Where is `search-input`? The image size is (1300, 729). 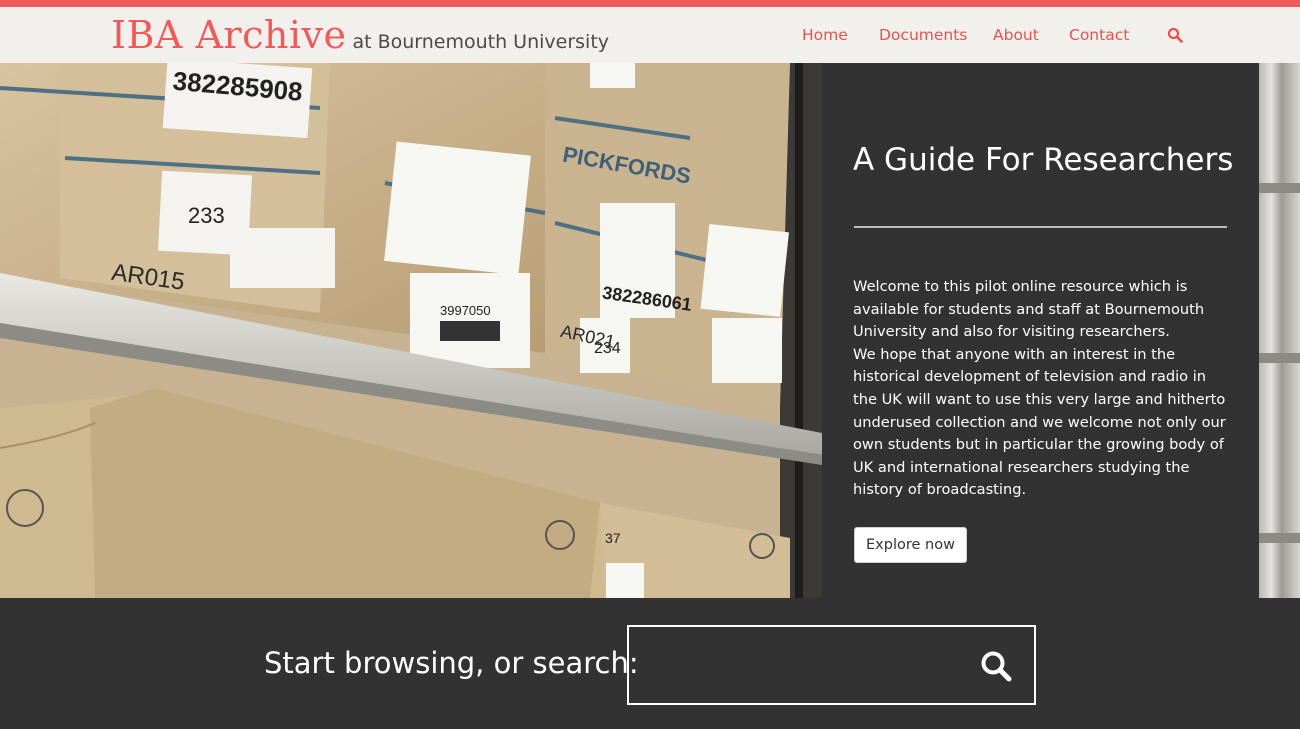 search-input is located at coordinates (804, 665).